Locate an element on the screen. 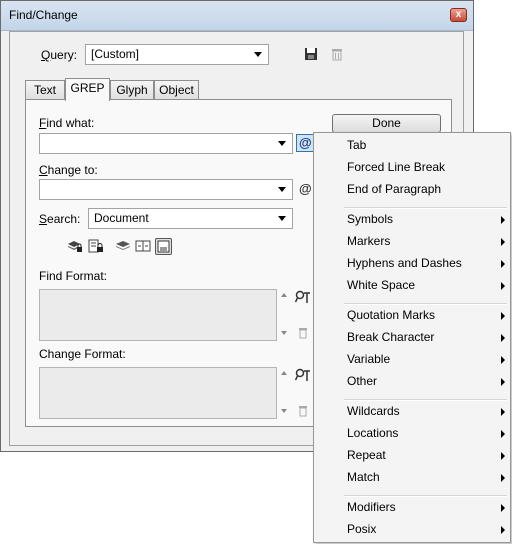  include-locked-layers-icon is located at coordinates (75, 246).